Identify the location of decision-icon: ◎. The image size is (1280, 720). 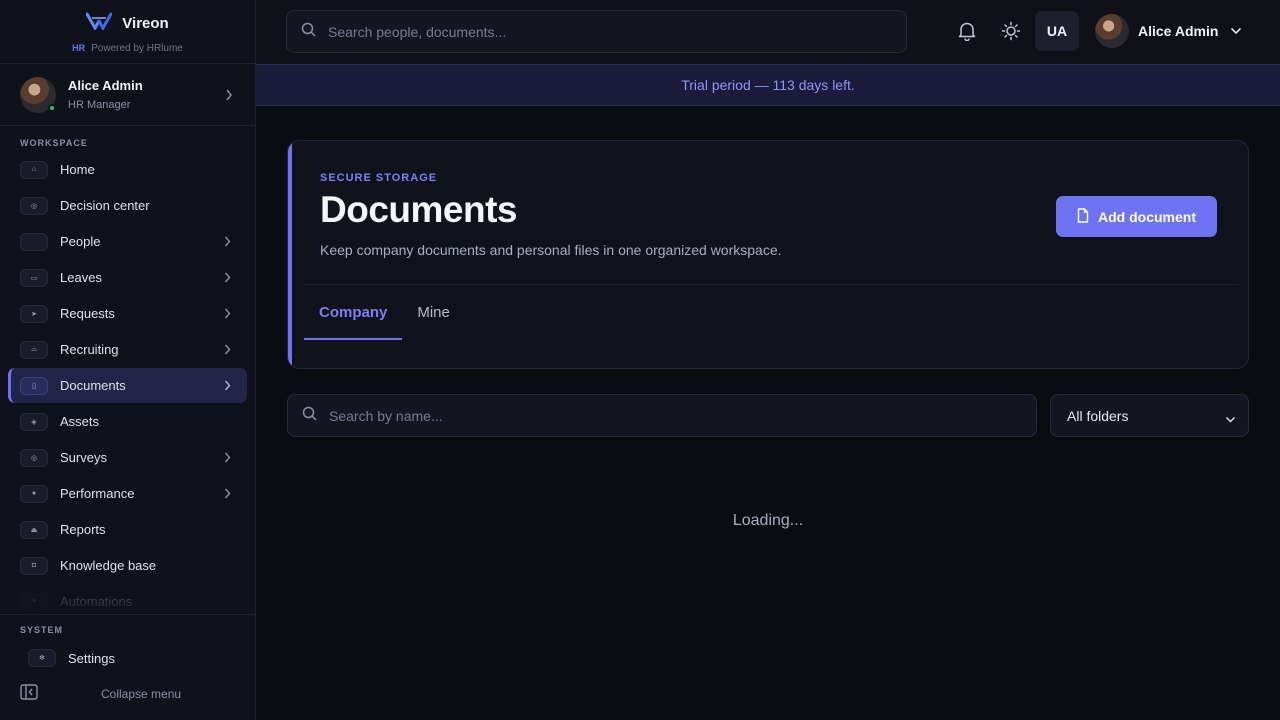
(34, 206).